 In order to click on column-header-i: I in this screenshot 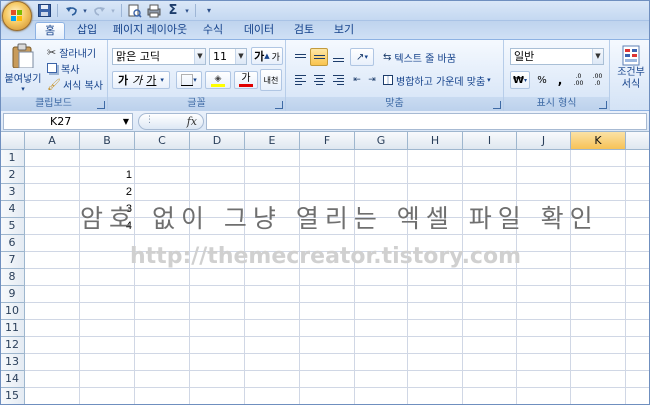, I will do `click(490, 141)`.